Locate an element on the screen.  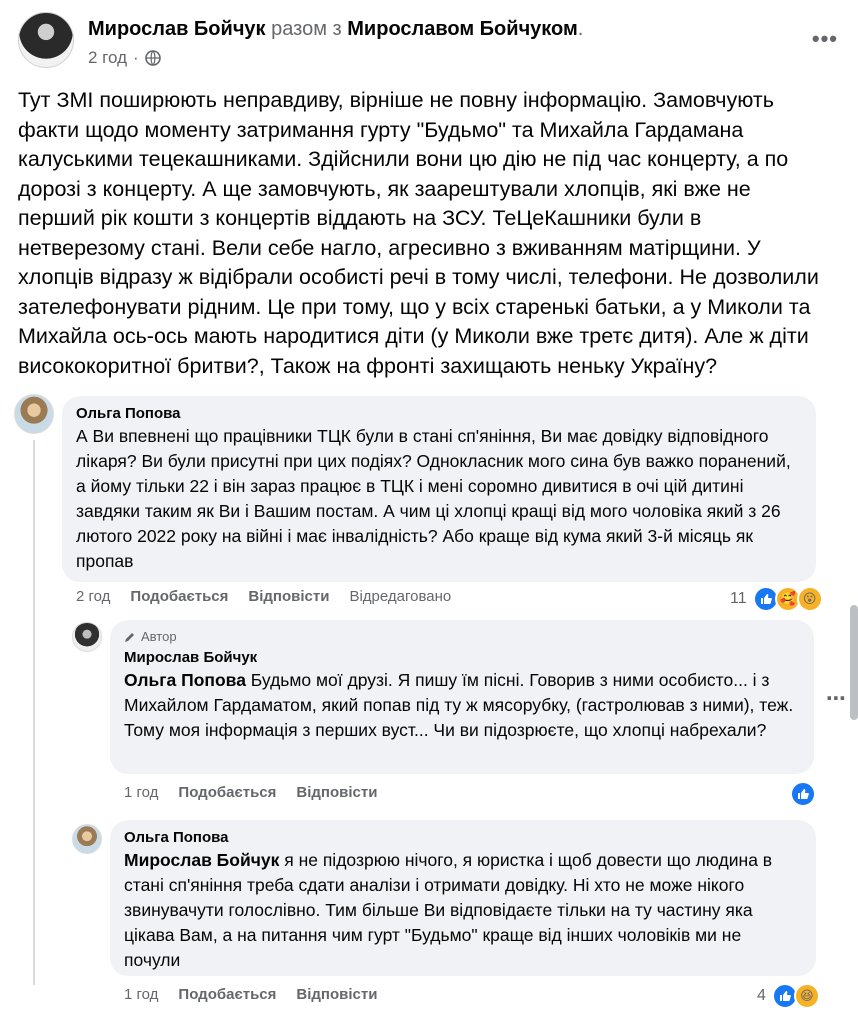
reply-author: Ольга Попова is located at coordinates (463, 838).